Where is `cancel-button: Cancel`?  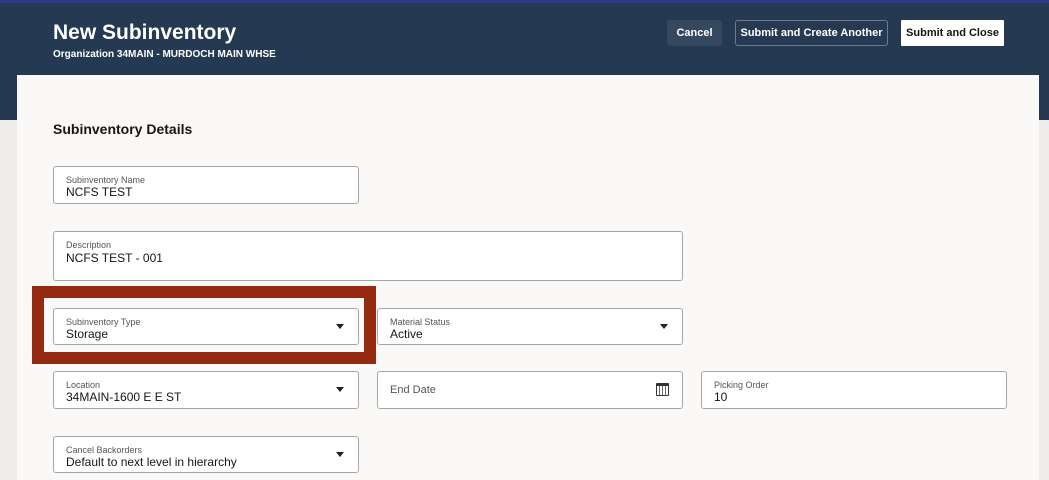 cancel-button: Cancel is located at coordinates (694, 33).